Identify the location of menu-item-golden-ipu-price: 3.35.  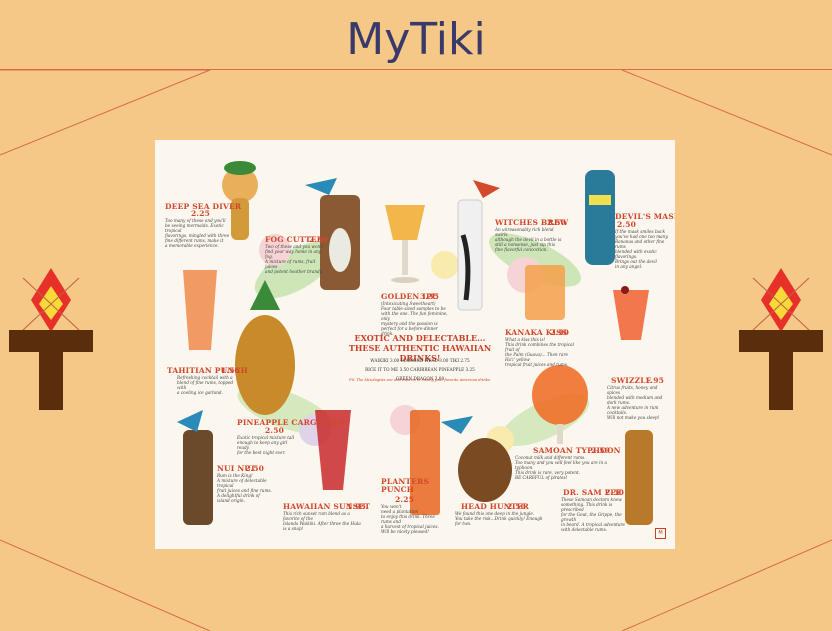
(430, 296).